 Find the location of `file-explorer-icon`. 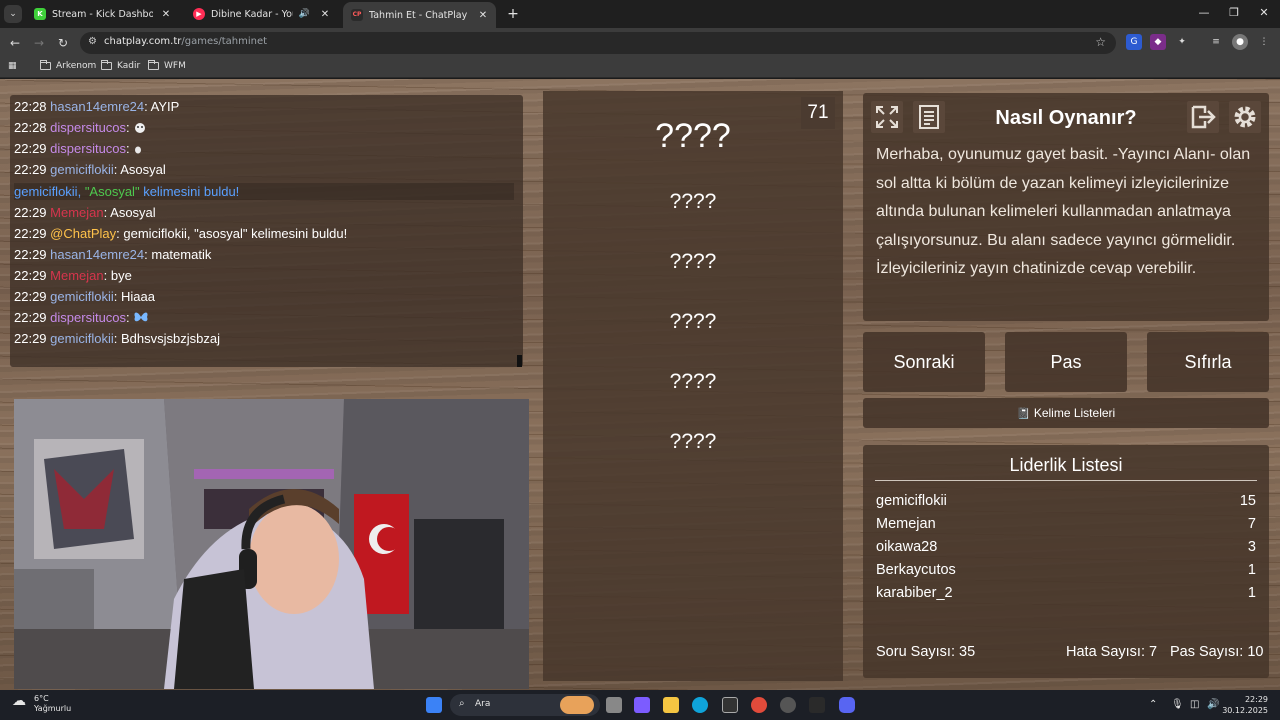

file-explorer-icon is located at coordinates (671, 705).